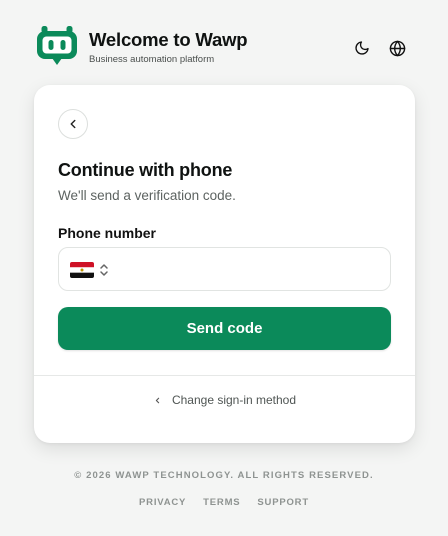 Image resolution: width=448 pixels, height=536 pixels. What do you see at coordinates (145, 170) in the screenshot?
I see `card-title: Continue with phone` at bounding box center [145, 170].